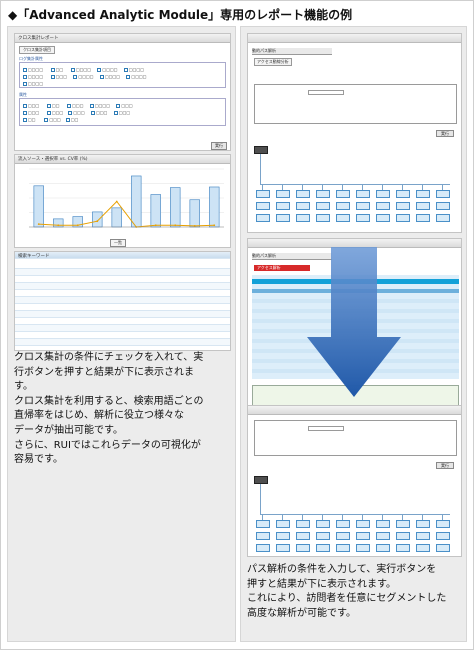 This screenshot has height=650, width=474. What do you see at coordinates (118, 243) in the screenshot?
I see `view-select: 一覧` at bounding box center [118, 243].